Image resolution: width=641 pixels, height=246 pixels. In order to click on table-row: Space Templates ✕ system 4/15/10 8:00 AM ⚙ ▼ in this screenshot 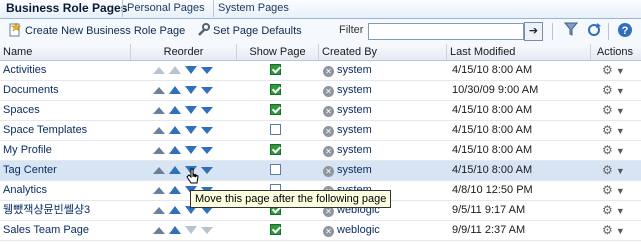, I will do `click(320, 131)`.